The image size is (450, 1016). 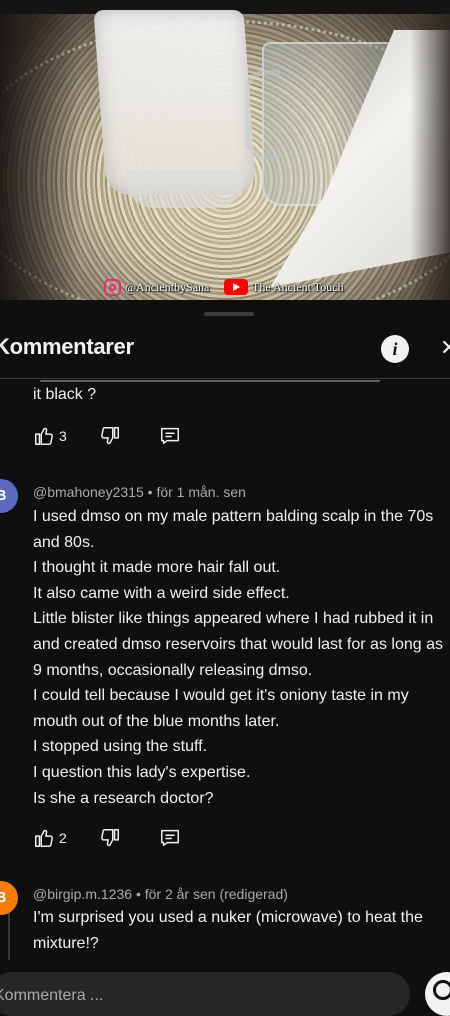 I want to click on comment-author: @bmahoney2315, so click(x=88, y=492).